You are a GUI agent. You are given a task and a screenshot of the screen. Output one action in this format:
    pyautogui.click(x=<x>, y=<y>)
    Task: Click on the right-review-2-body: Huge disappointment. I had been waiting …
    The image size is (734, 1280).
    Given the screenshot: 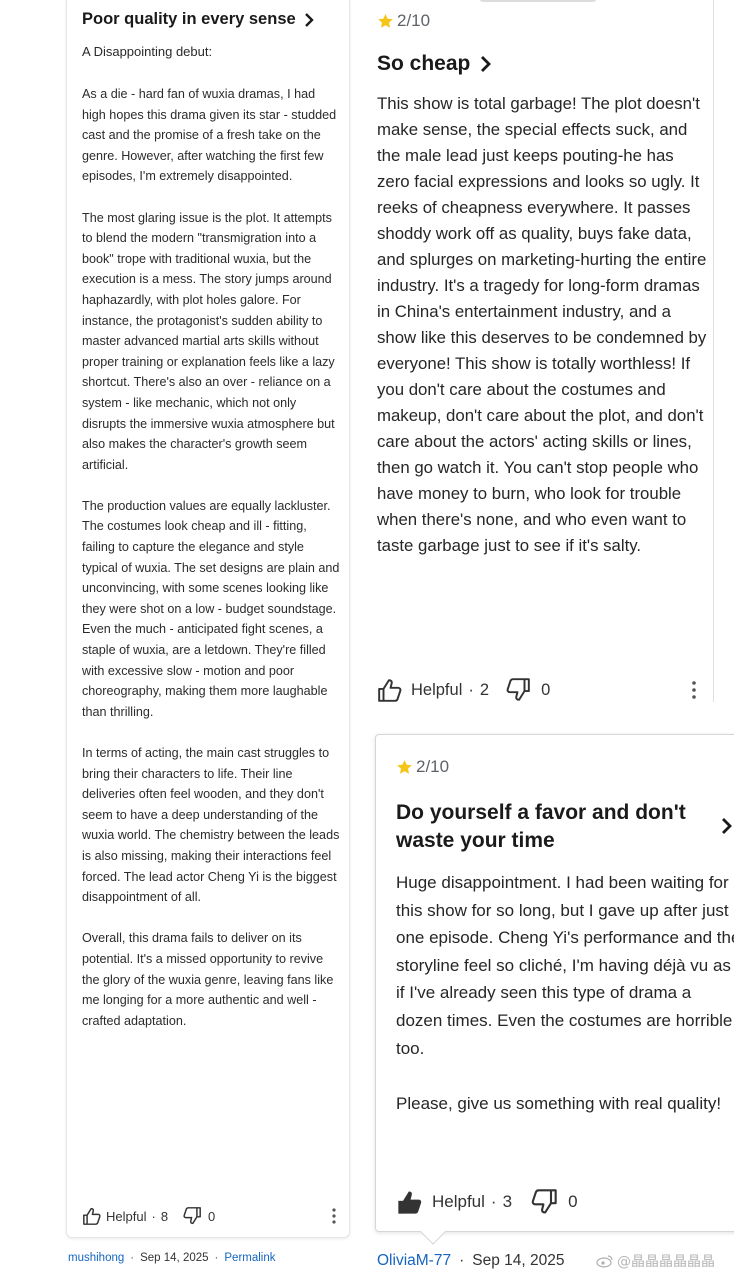 What is the action you would take?
    pyautogui.click(x=565, y=993)
    